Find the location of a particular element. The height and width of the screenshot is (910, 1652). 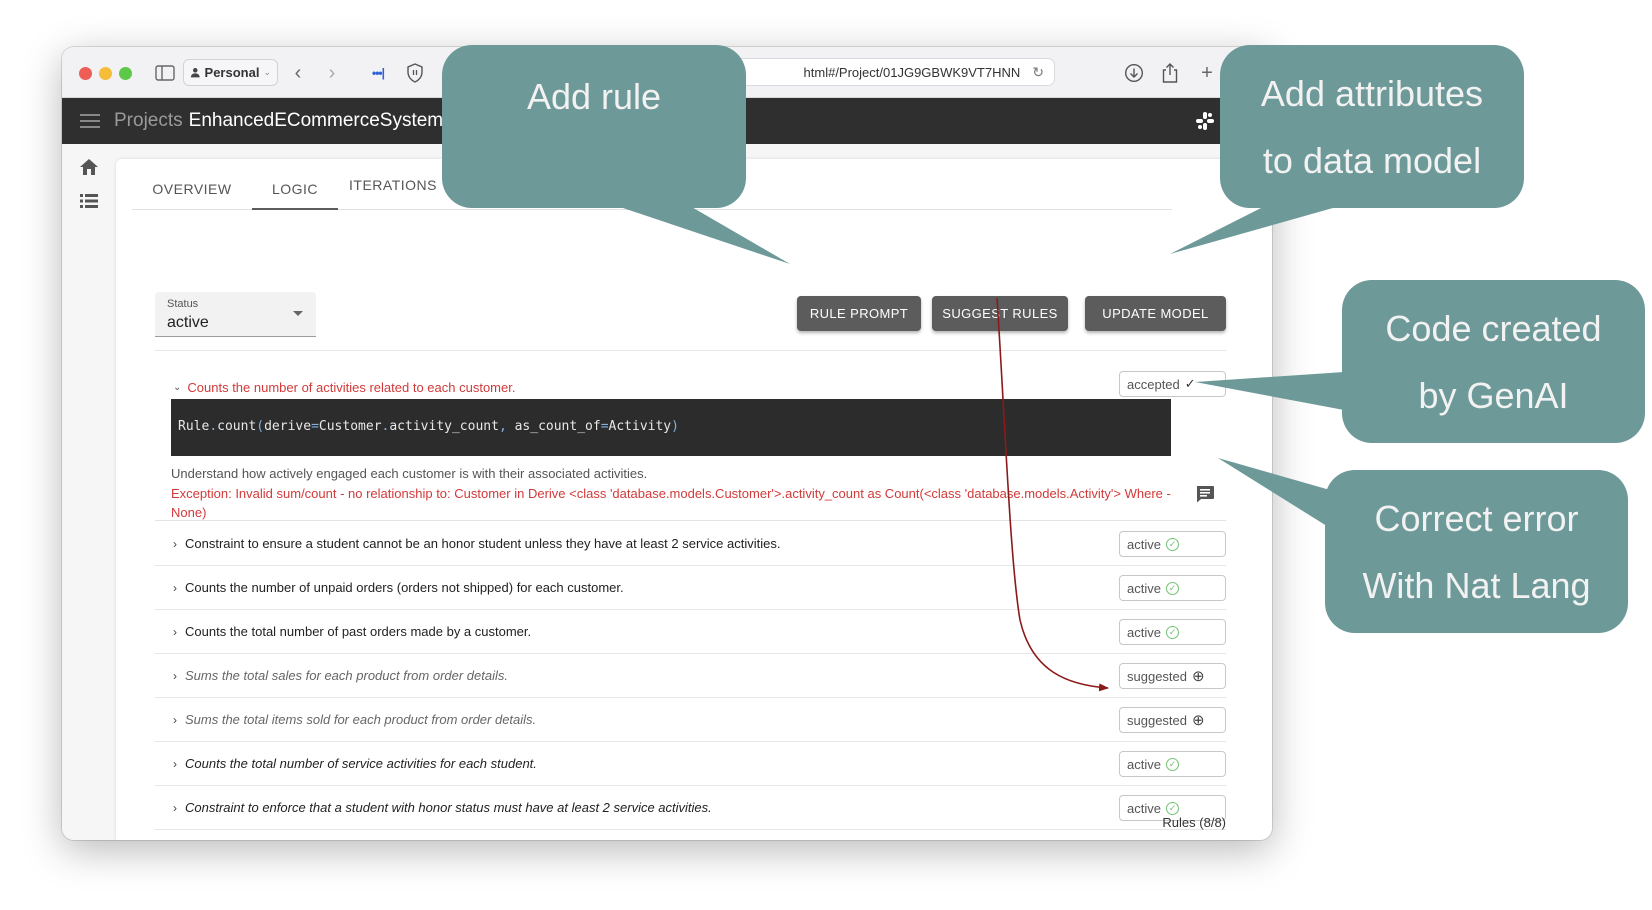

callout-text: Correct error is located at coordinates (1476, 518).